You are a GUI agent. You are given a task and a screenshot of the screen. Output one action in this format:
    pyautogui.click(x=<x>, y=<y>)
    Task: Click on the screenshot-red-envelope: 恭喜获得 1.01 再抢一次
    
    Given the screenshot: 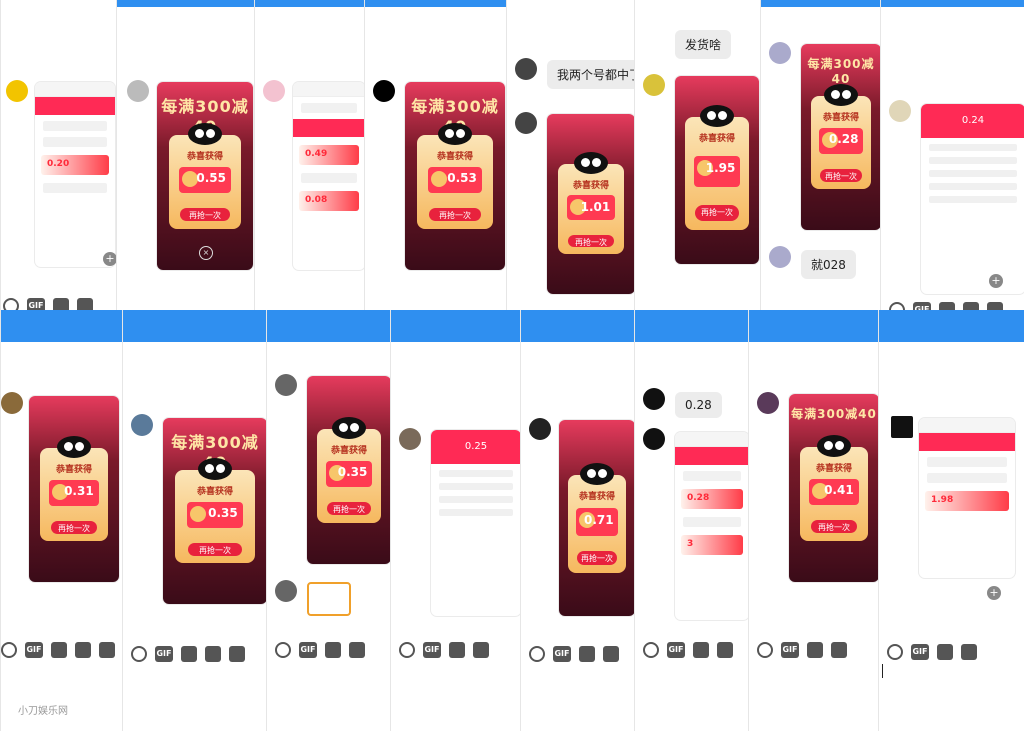 What is the action you would take?
    pyautogui.click(x=591, y=204)
    